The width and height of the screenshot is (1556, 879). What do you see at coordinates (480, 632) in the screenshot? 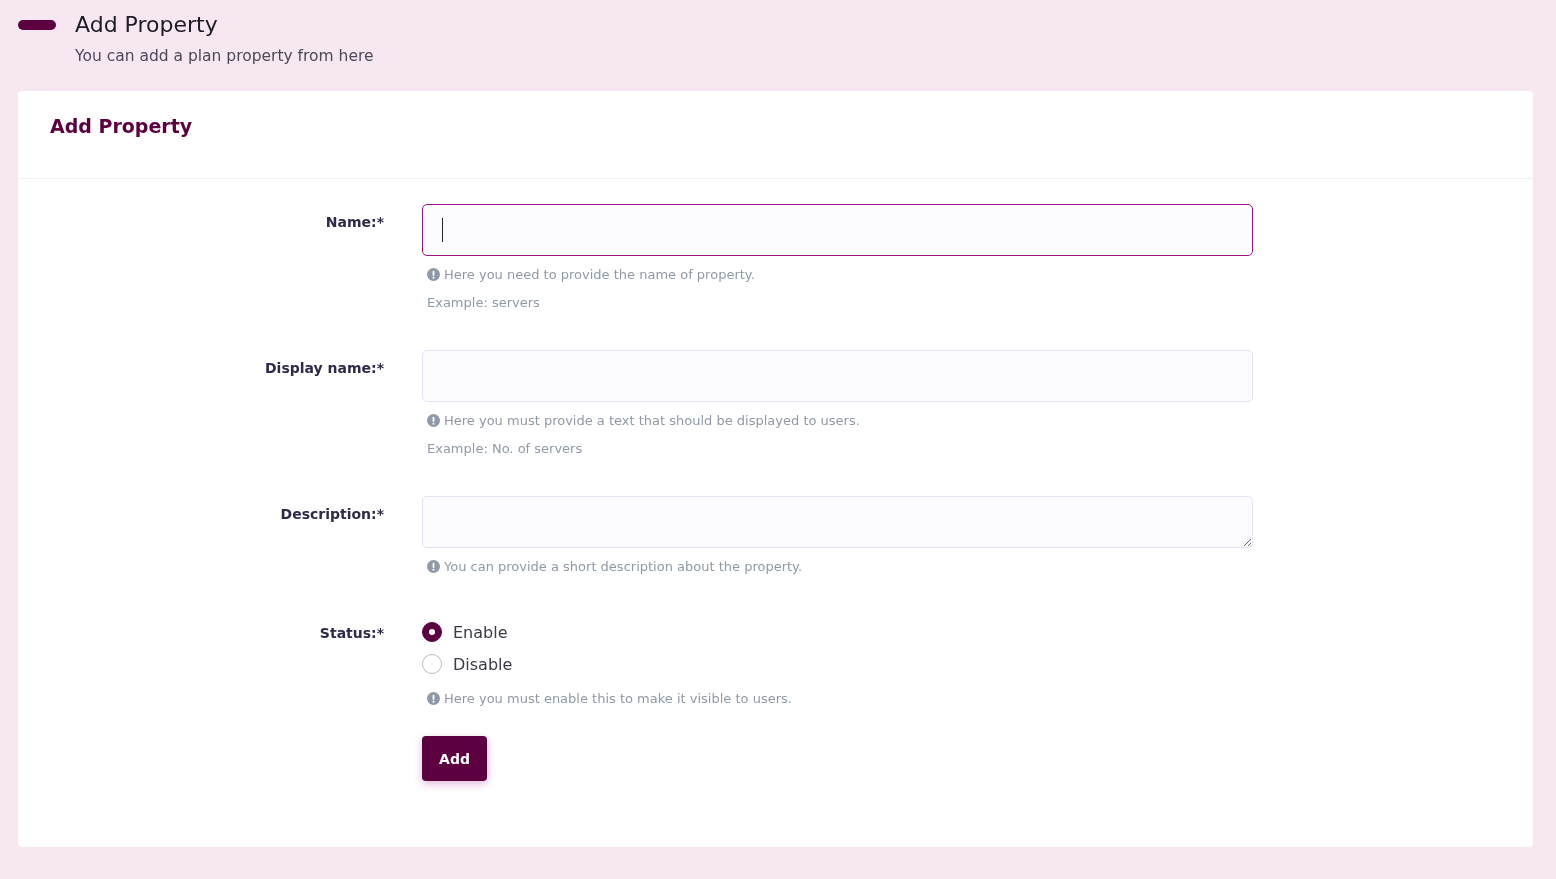
I see `radio-label: Enable` at bounding box center [480, 632].